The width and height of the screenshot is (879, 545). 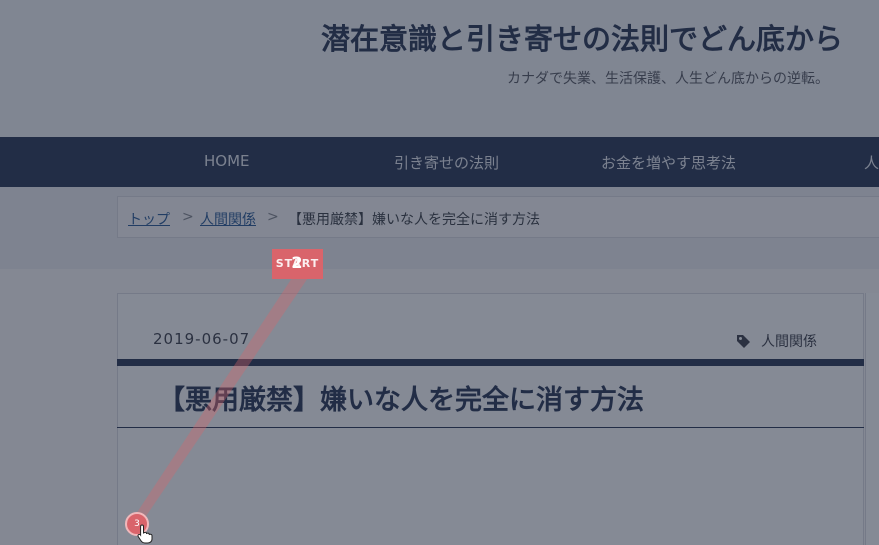 What do you see at coordinates (872, 419) in the screenshot?
I see `sidebar-edge` at bounding box center [872, 419].